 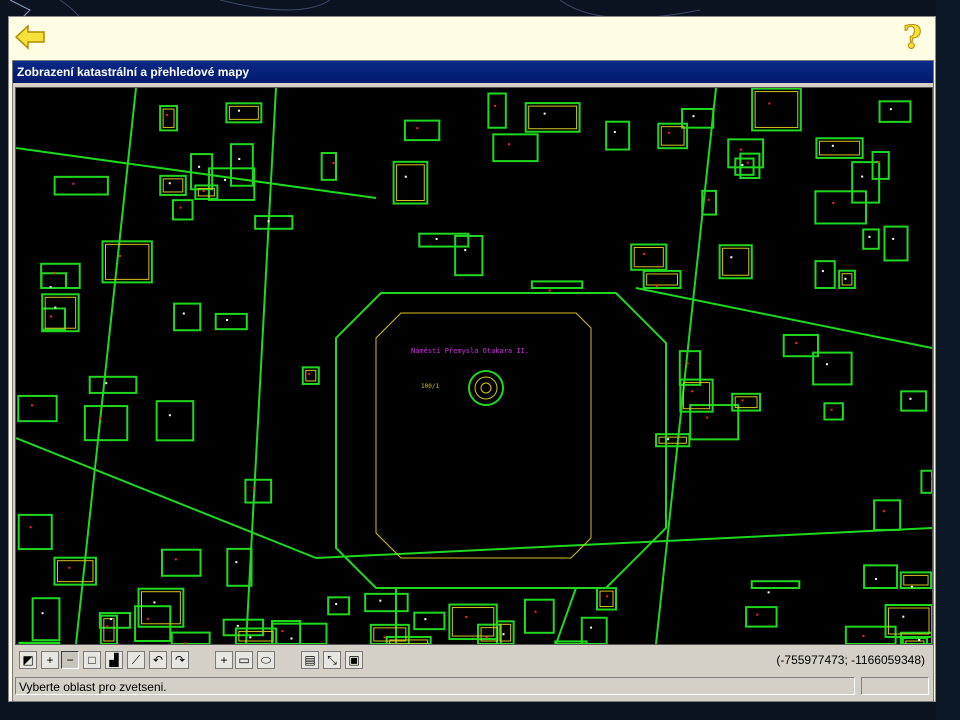 I want to click on print-icon: ▤, so click(x=310, y=660).